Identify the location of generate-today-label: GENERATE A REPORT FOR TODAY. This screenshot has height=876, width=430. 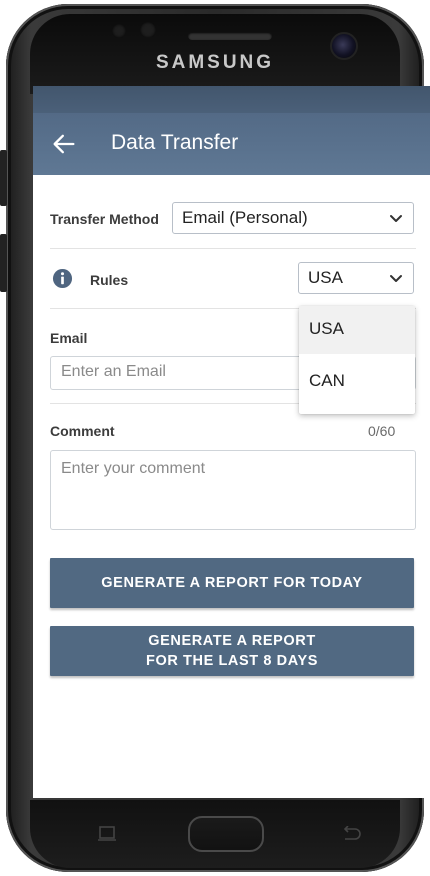
(232, 583).